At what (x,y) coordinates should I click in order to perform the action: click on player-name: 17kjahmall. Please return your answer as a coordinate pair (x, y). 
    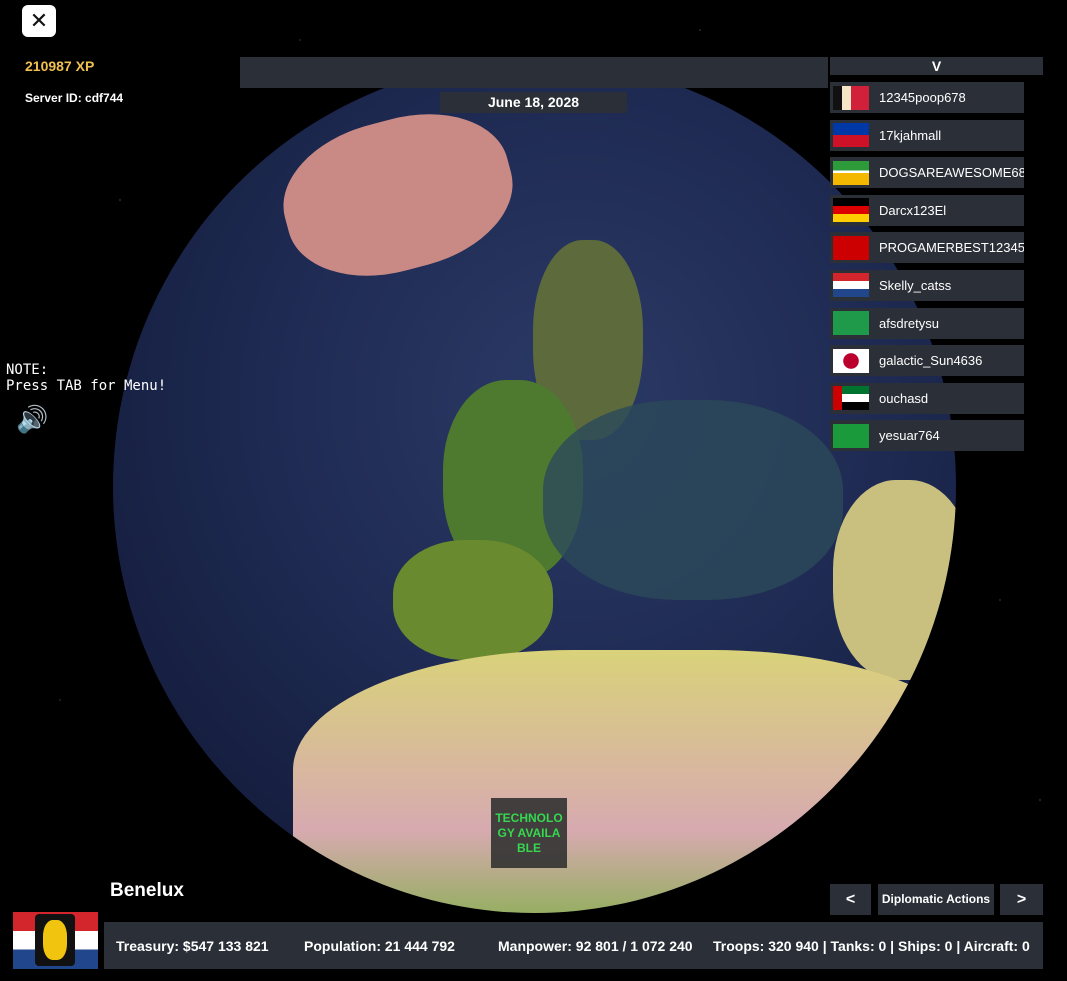
    Looking at the image, I should click on (910, 135).